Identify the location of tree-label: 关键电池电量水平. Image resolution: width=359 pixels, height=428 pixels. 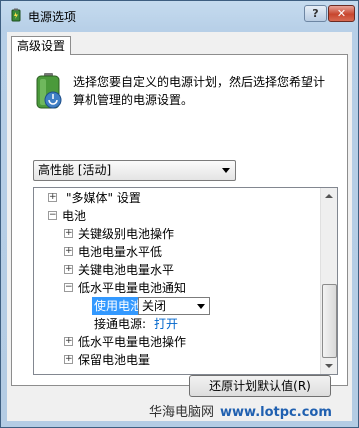
(126, 270).